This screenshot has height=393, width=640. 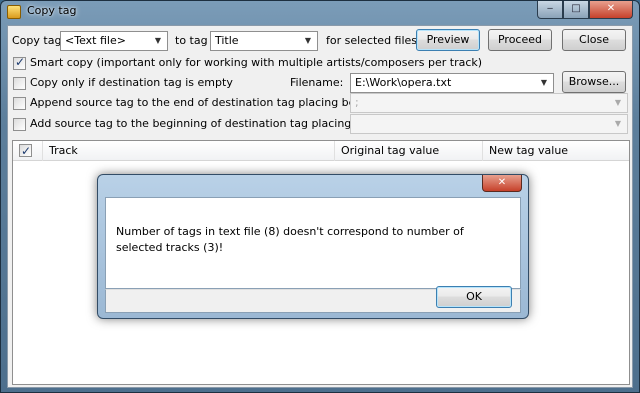 What do you see at coordinates (264, 41) in the screenshot?
I see `dest-tag-select: Title ▼` at bounding box center [264, 41].